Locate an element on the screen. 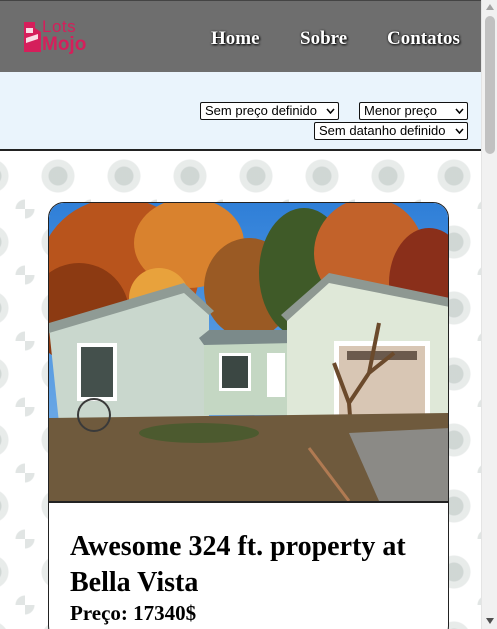 The image size is (497, 629). sort-order-select: Menor preço is located at coordinates (413, 111).